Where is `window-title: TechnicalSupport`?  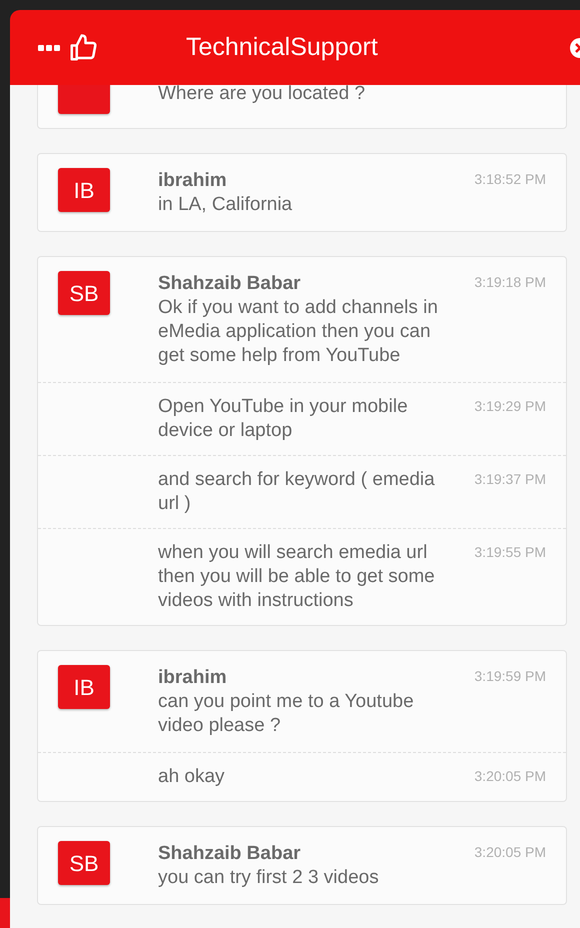 window-title: TechnicalSupport is located at coordinates (282, 47).